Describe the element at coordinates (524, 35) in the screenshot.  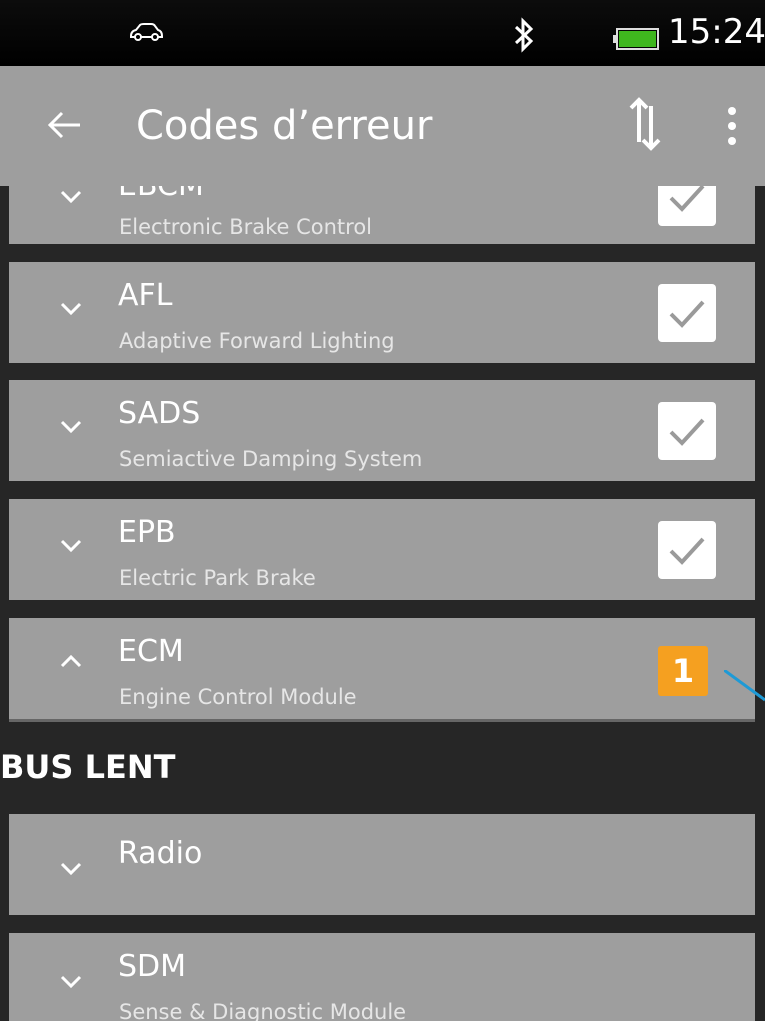
I see `bluetooth-icon` at that location.